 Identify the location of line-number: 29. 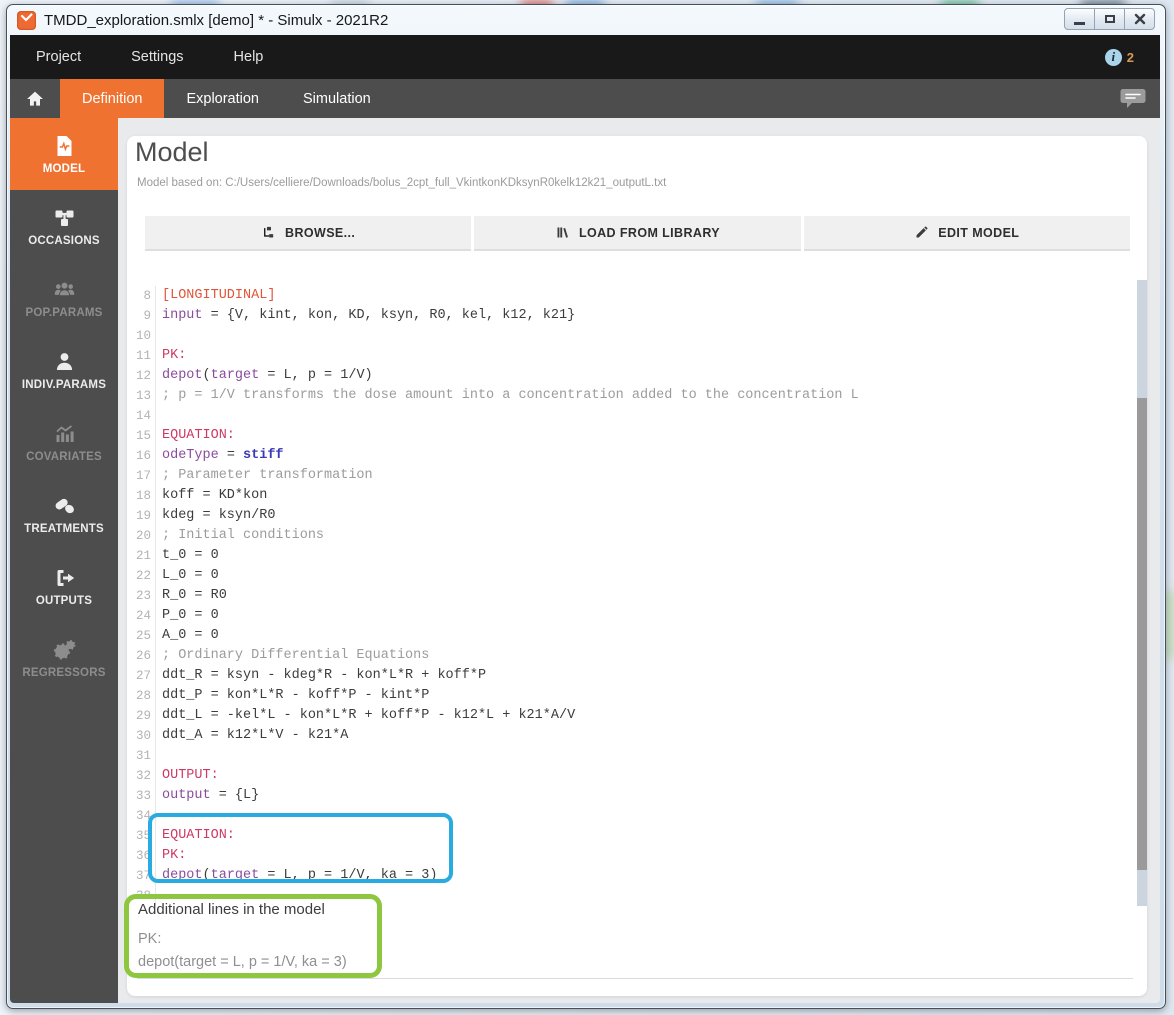
(141, 716).